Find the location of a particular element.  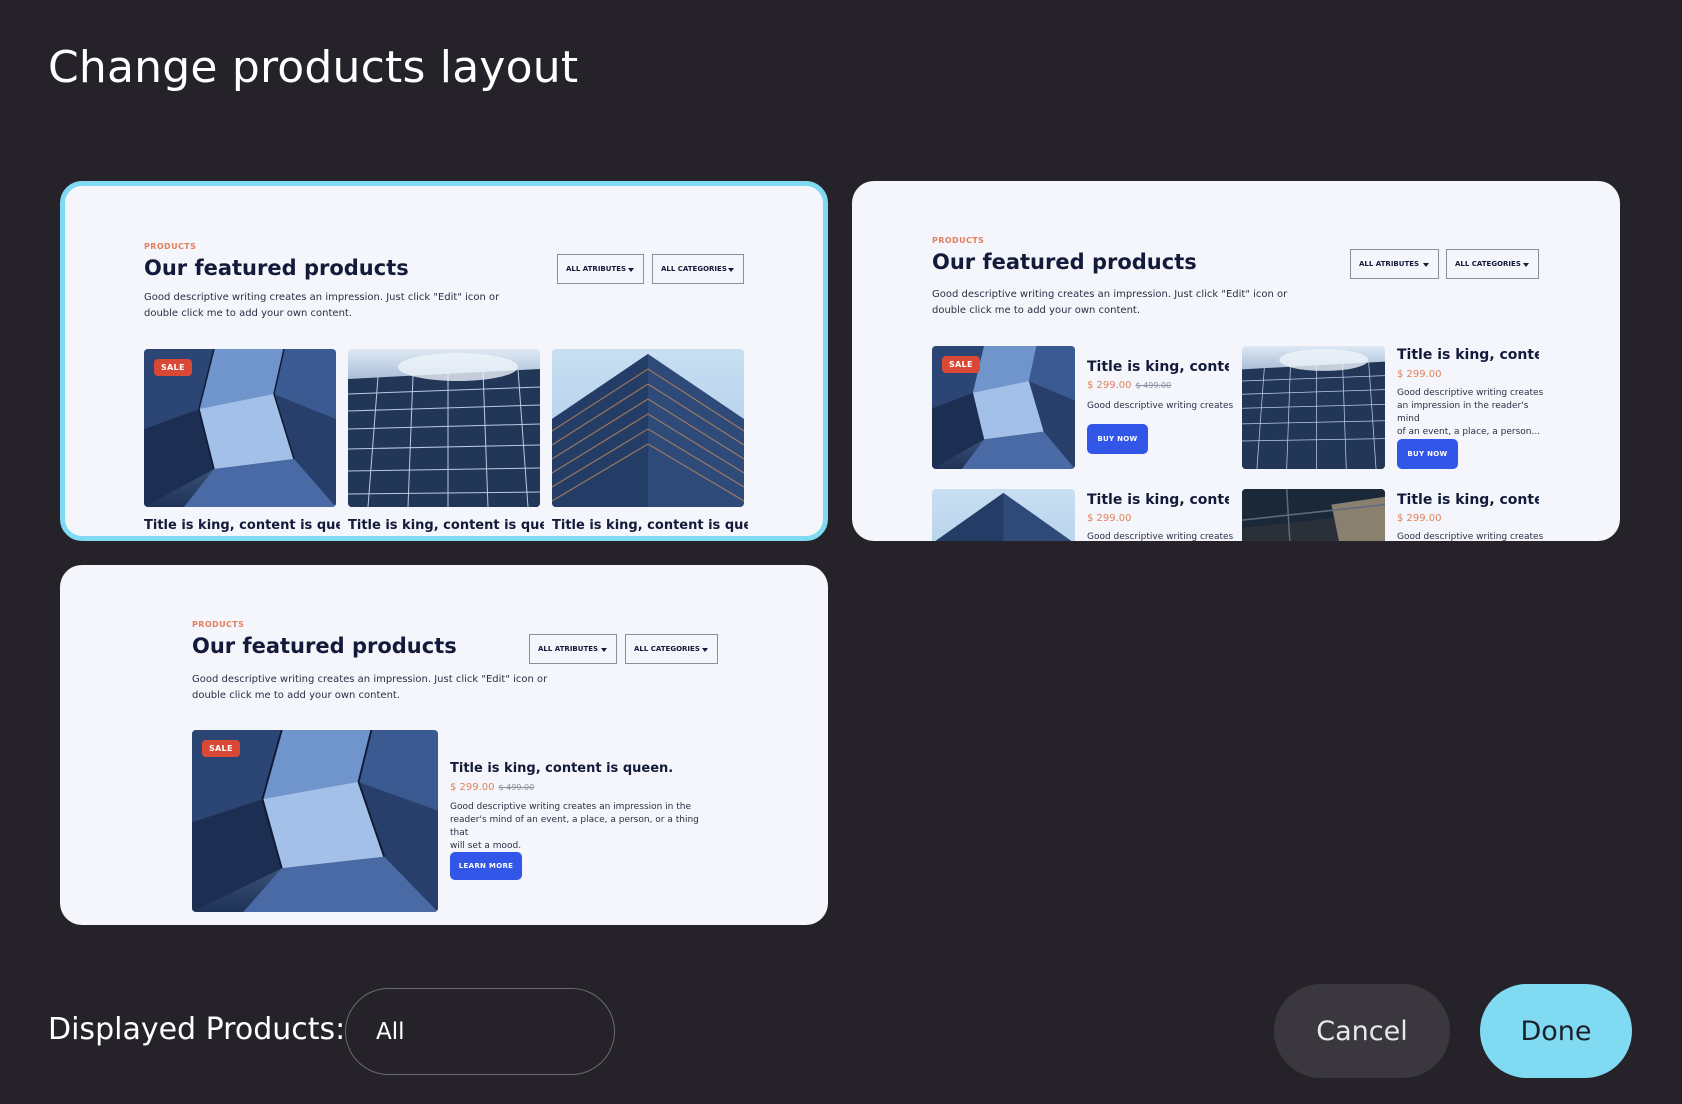

displayed-products-select: All is located at coordinates (480, 1031).